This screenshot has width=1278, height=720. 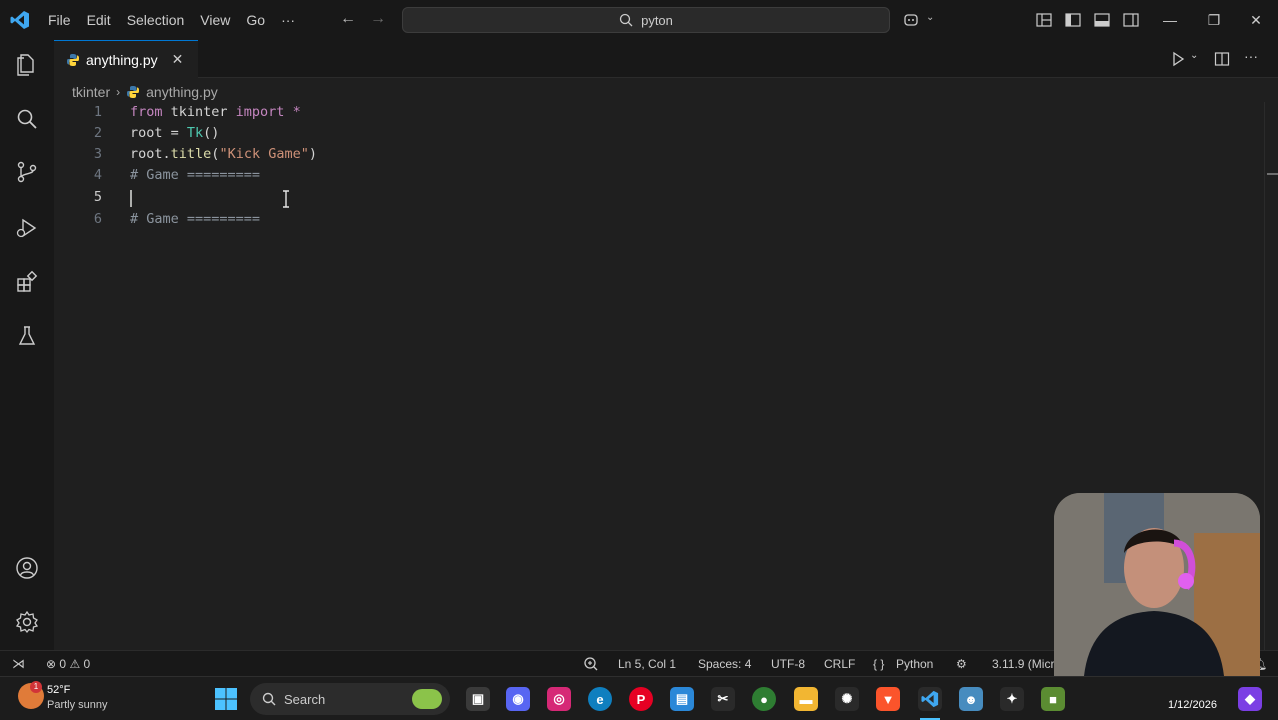 I want to click on taskbar-date: 1/12/2026, so click(x=1192, y=705).